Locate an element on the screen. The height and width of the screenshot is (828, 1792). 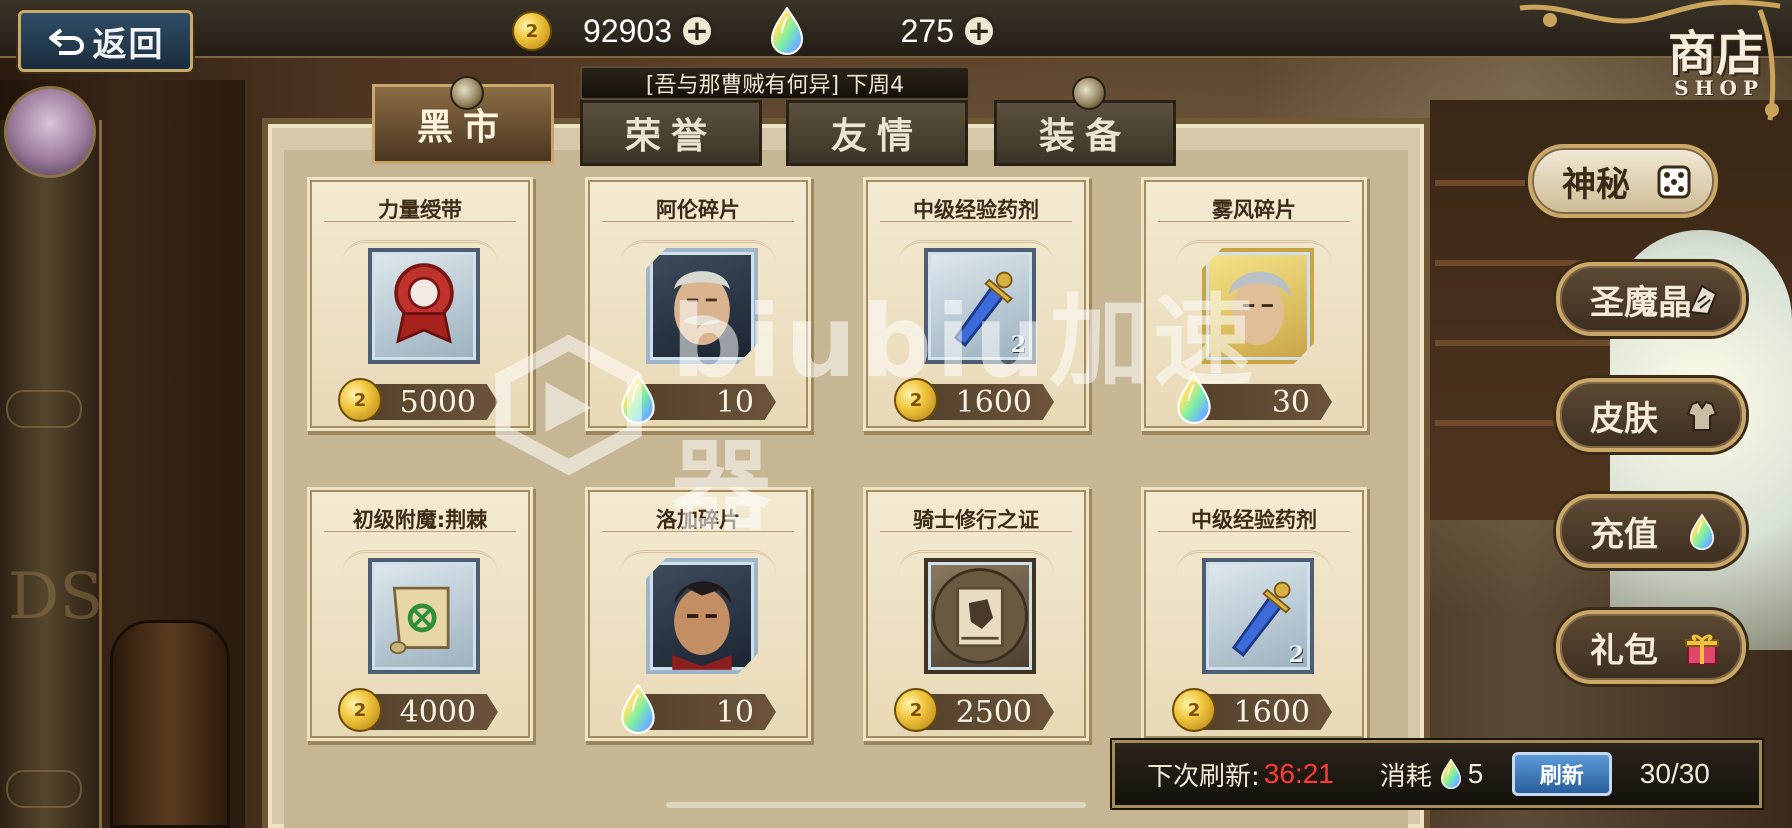
gift-icon is located at coordinates (1702, 649).